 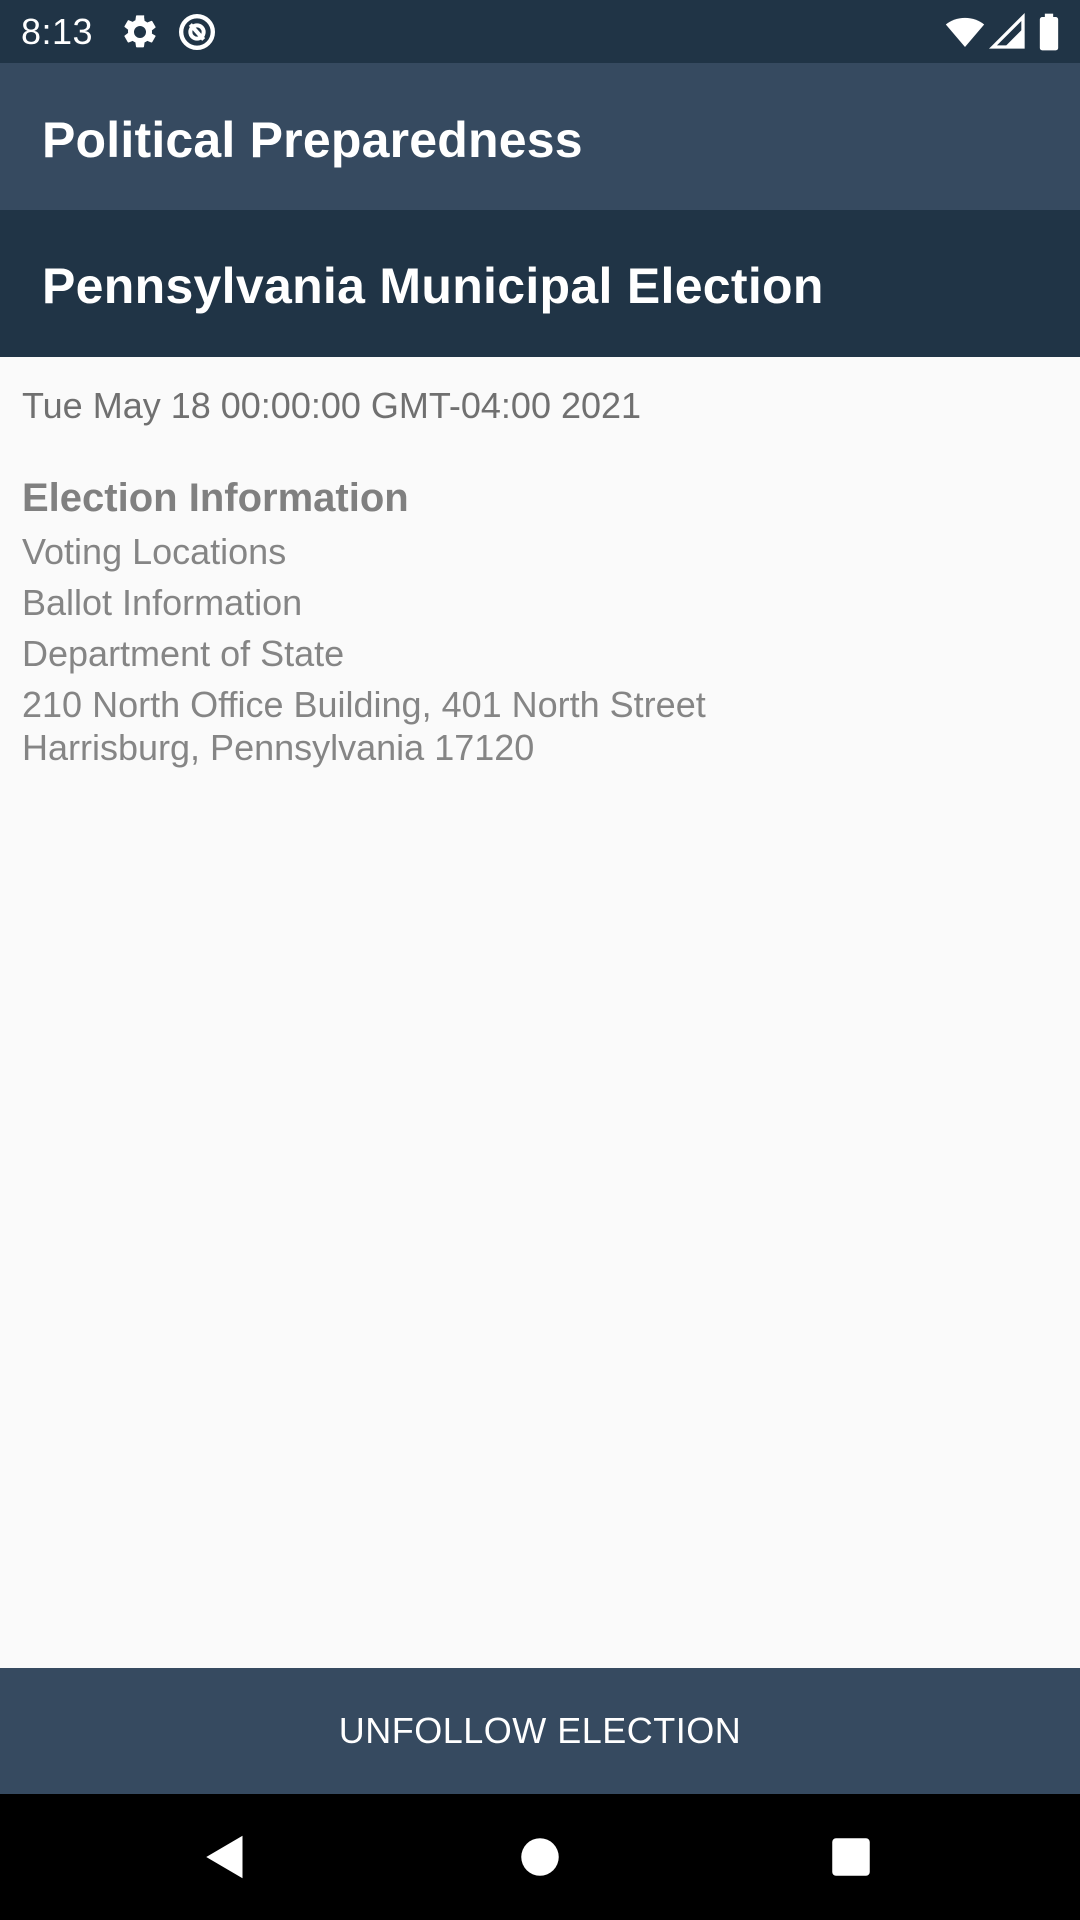 I want to click on back-icon, so click(x=225, y=1857).